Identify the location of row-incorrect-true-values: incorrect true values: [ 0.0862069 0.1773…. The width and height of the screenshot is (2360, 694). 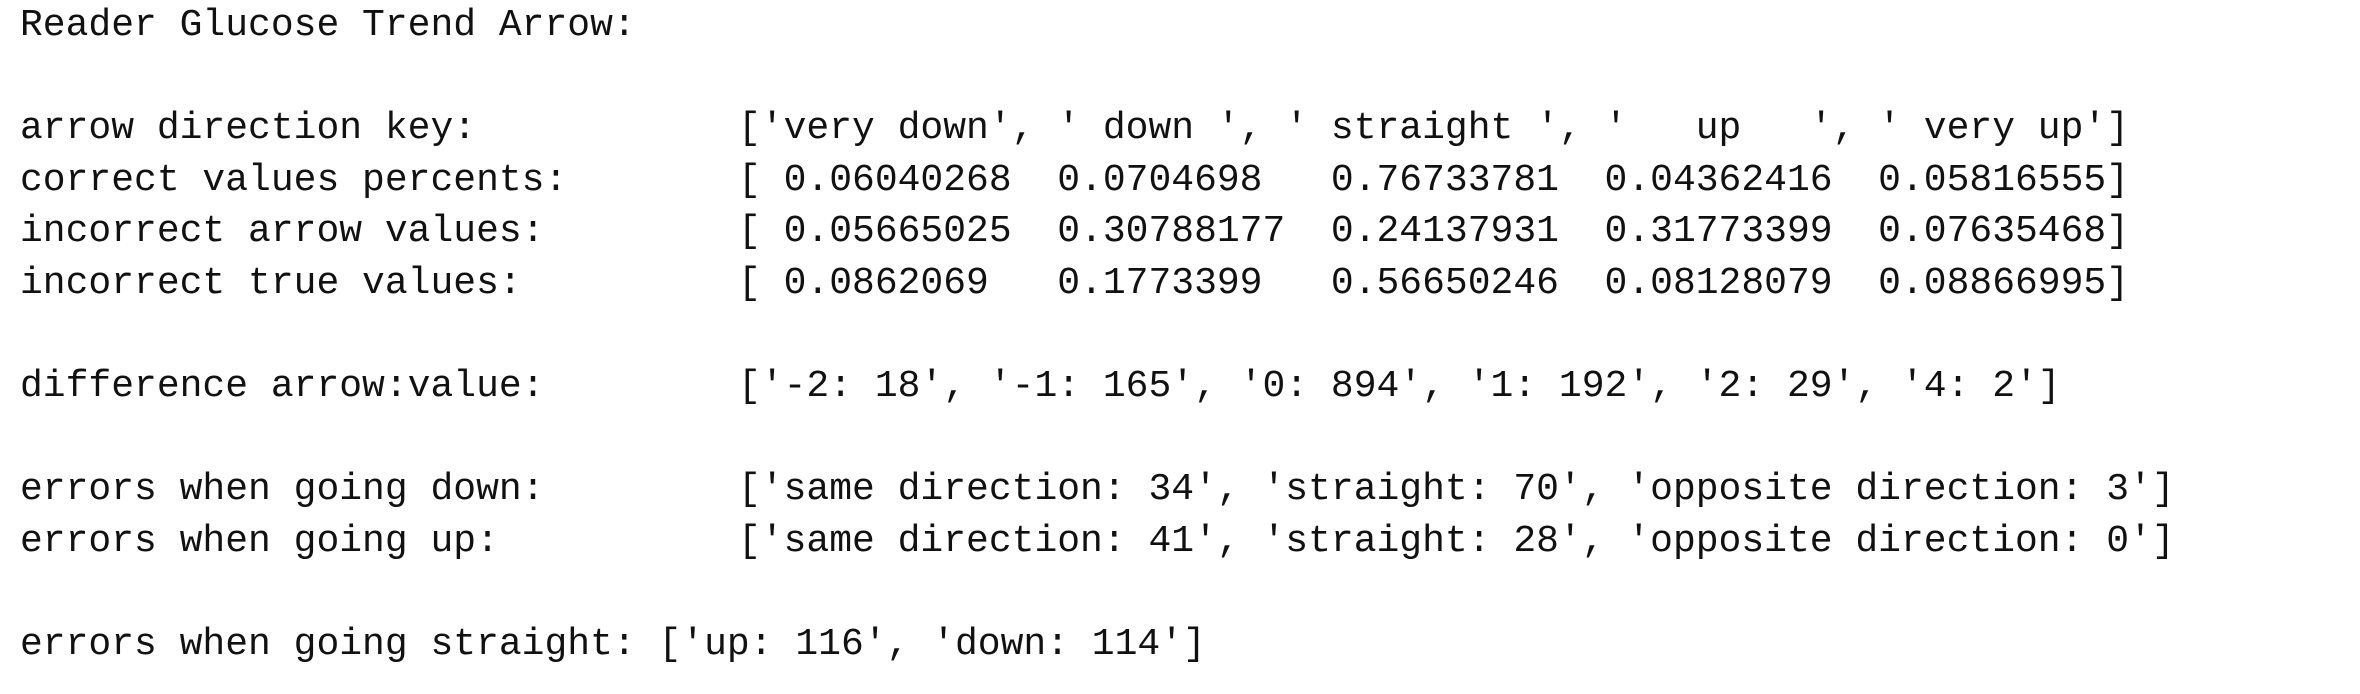
(1185, 284).